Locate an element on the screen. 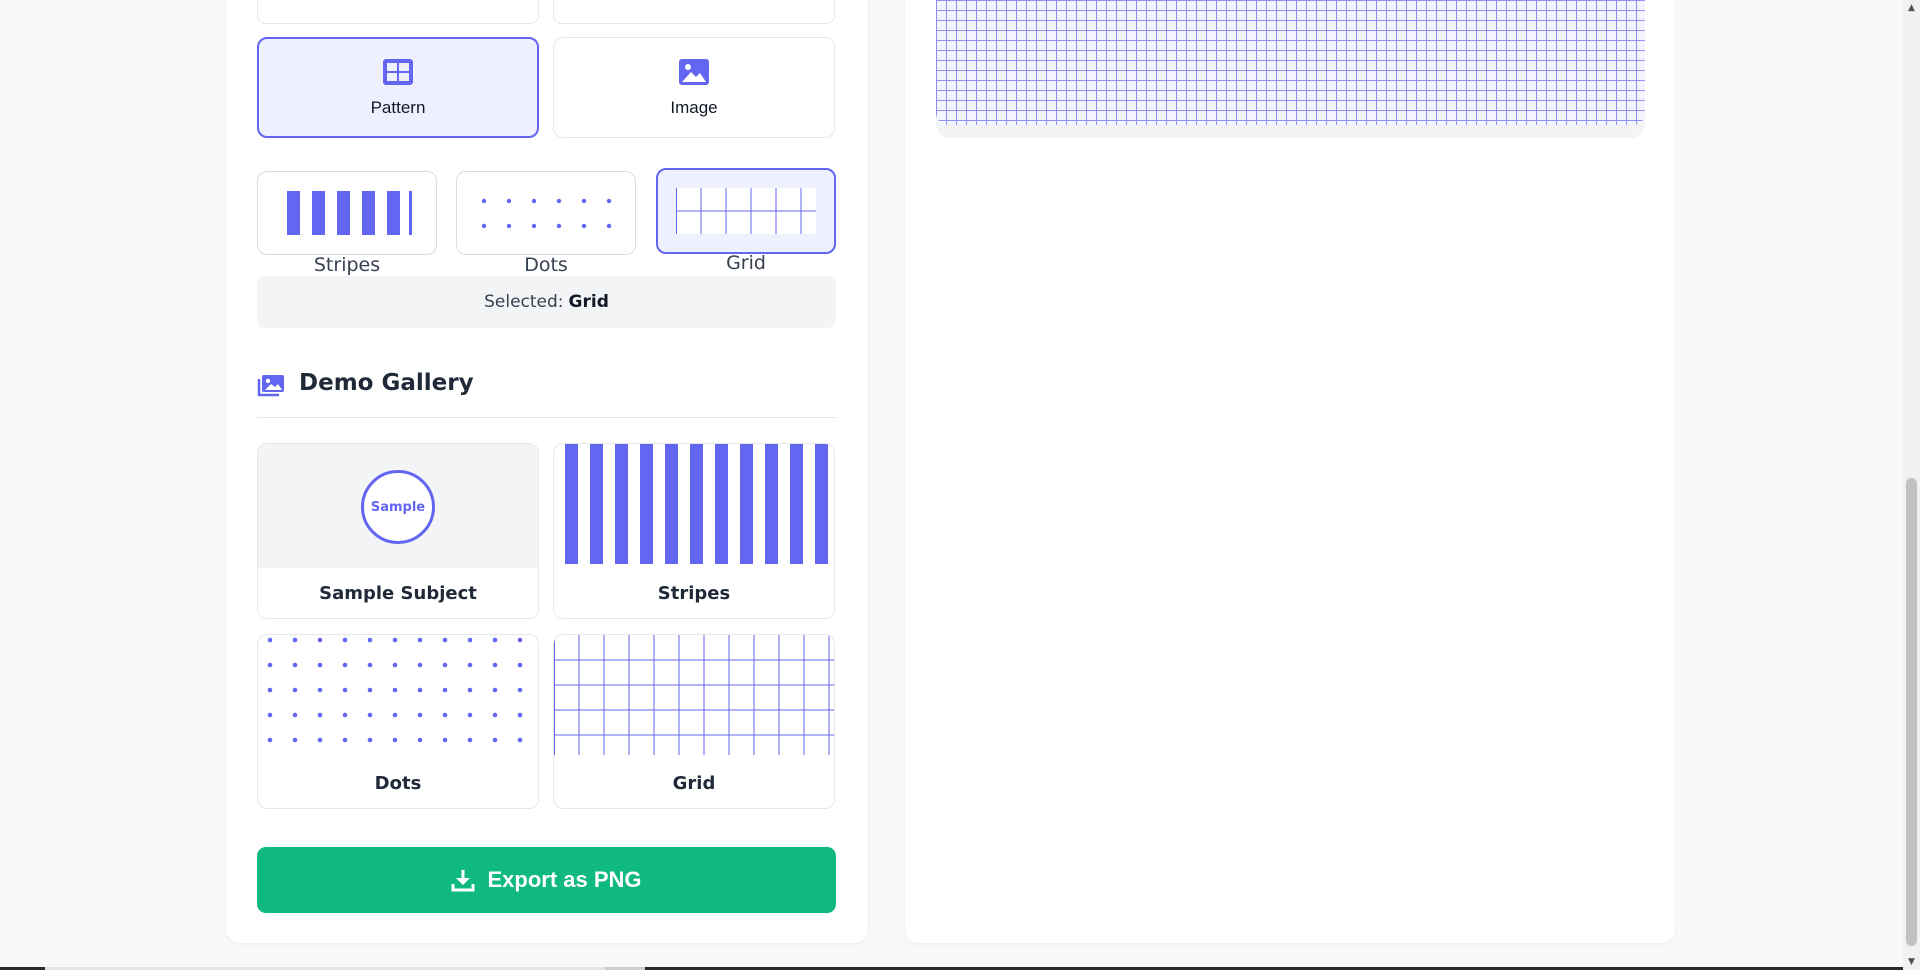 The image size is (1920, 970). gallery-caption: Grid is located at coordinates (694, 783).